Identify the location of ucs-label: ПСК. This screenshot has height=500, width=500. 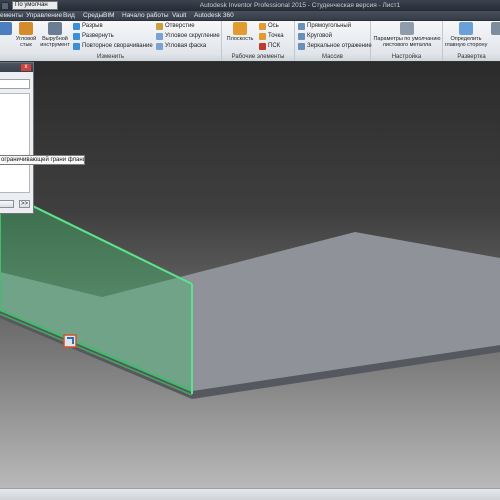
(274, 46).